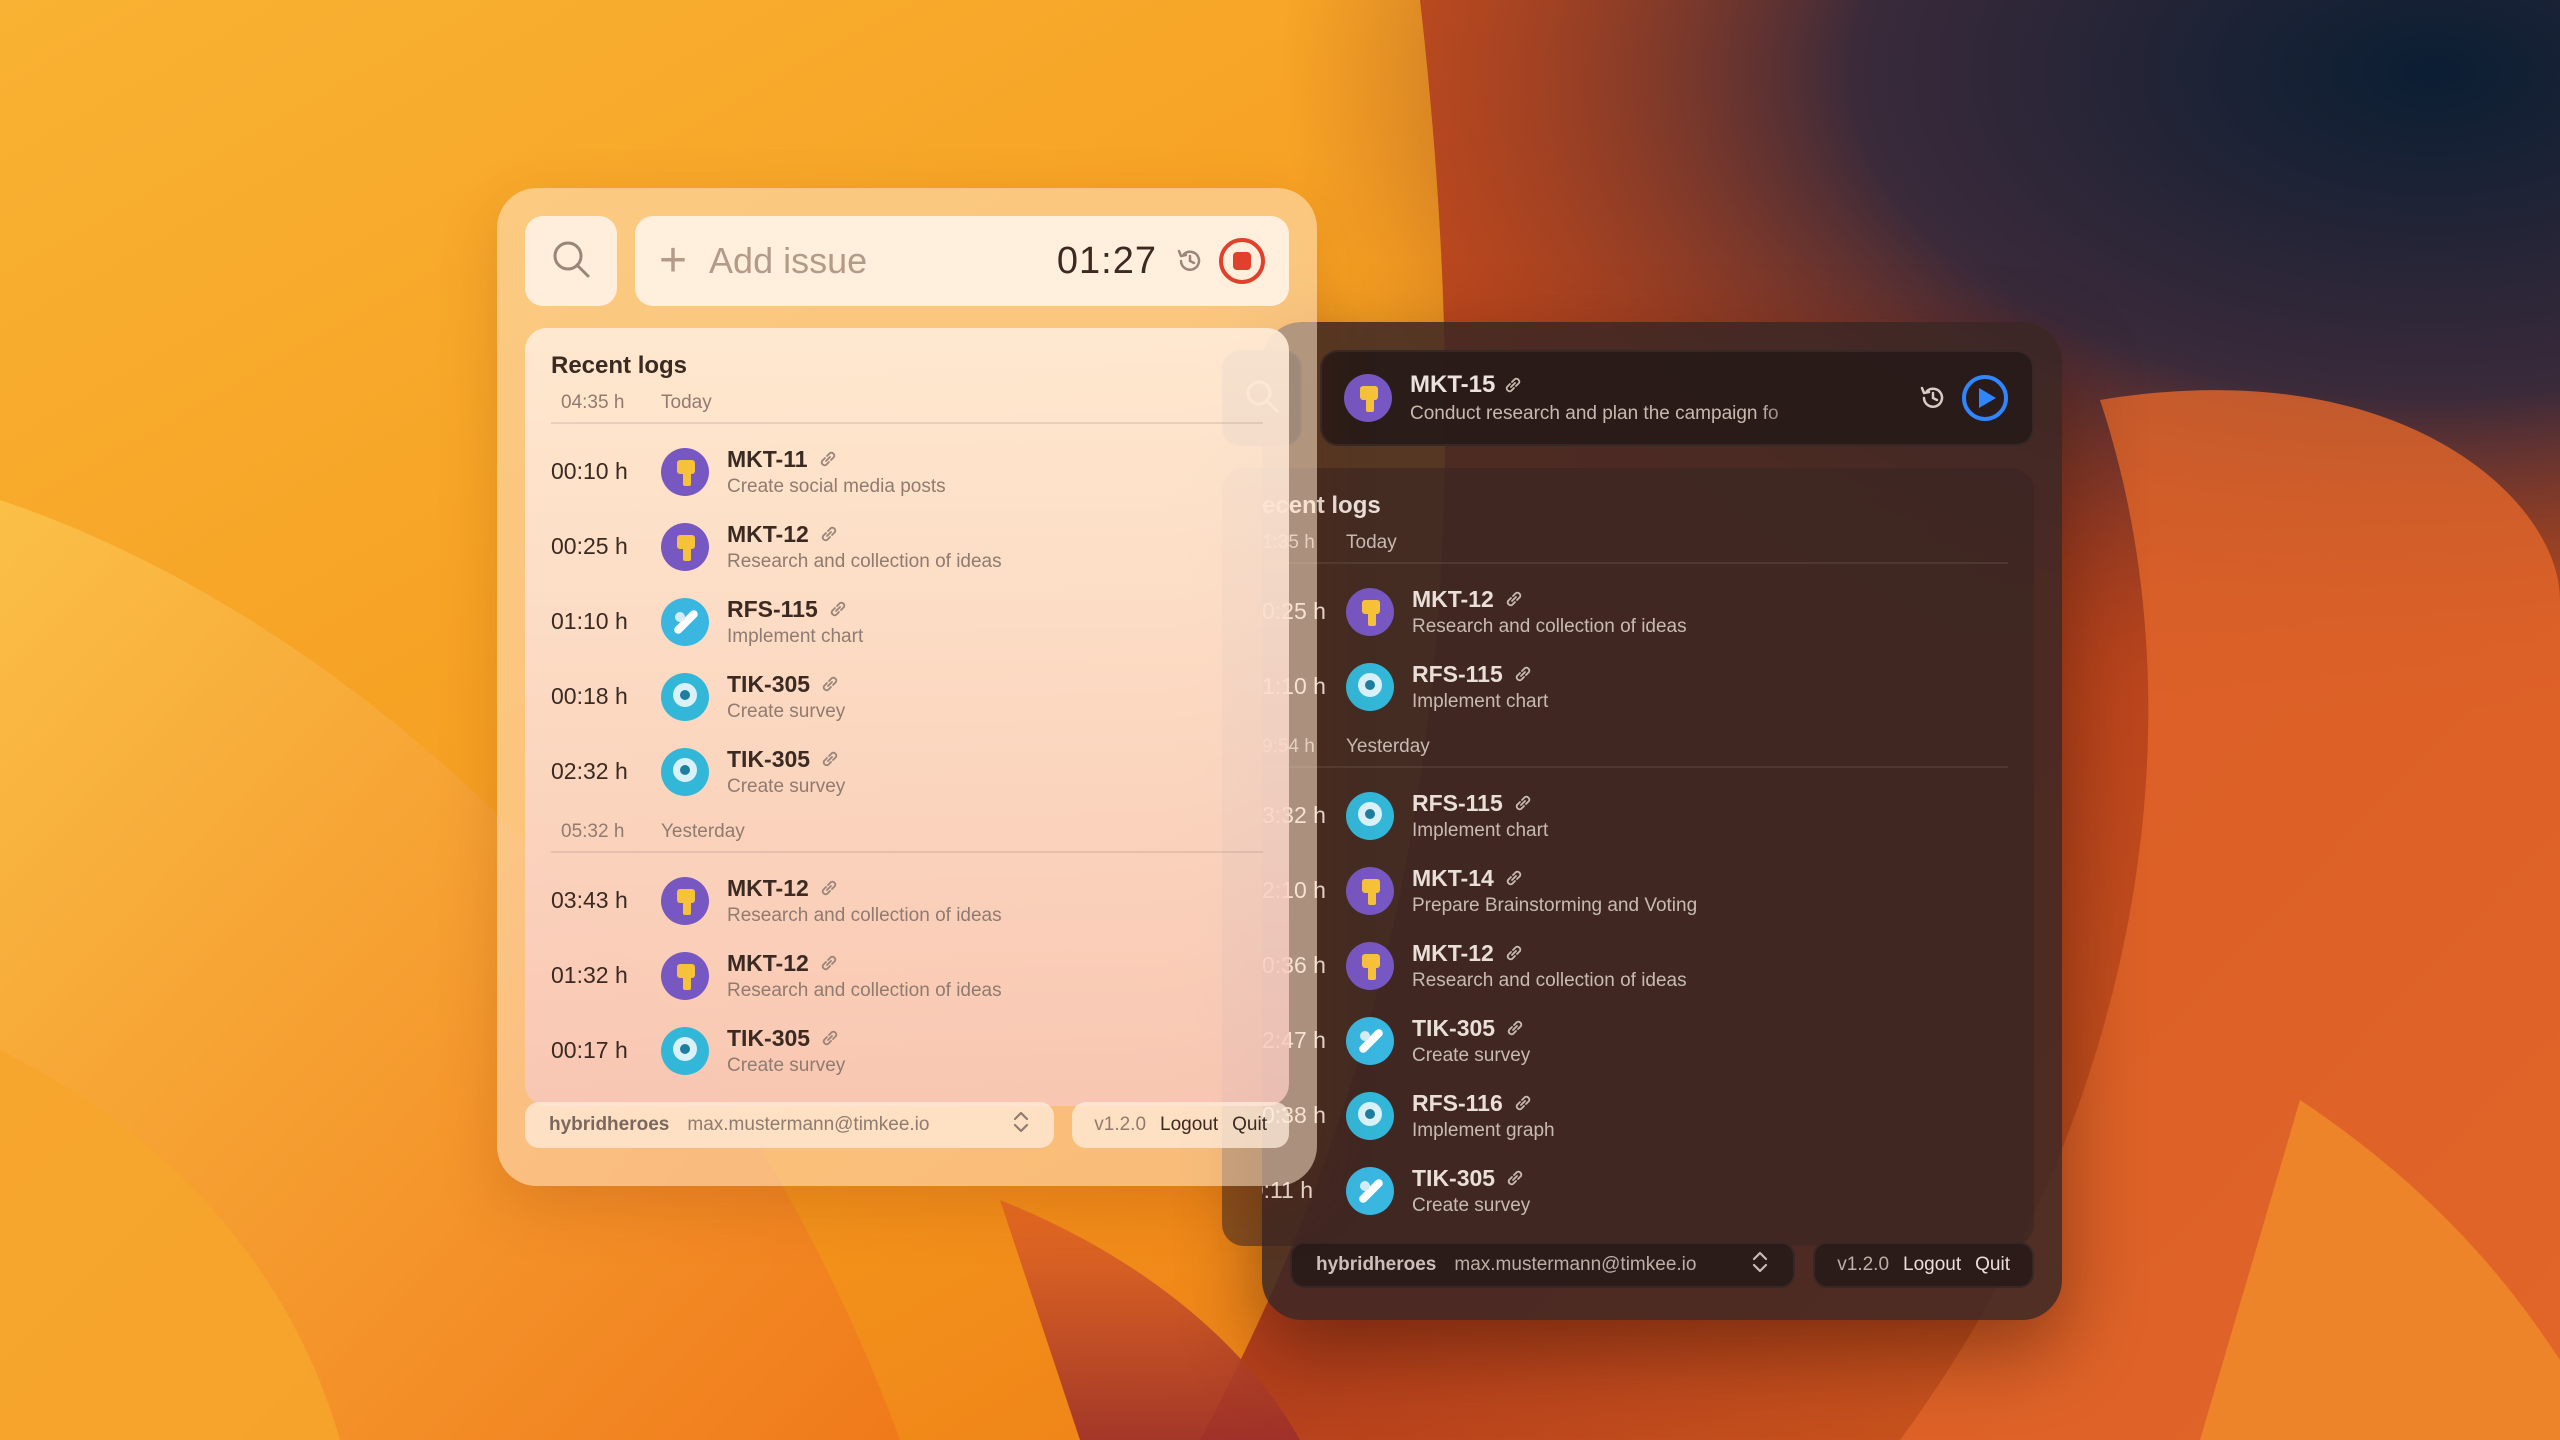 The height and width of the screenshot is (1440, 2560). What do you see at coordinates (1371, 542) in the screenshot?
I see `day-label: Today` at bounding box center [1371, 542].